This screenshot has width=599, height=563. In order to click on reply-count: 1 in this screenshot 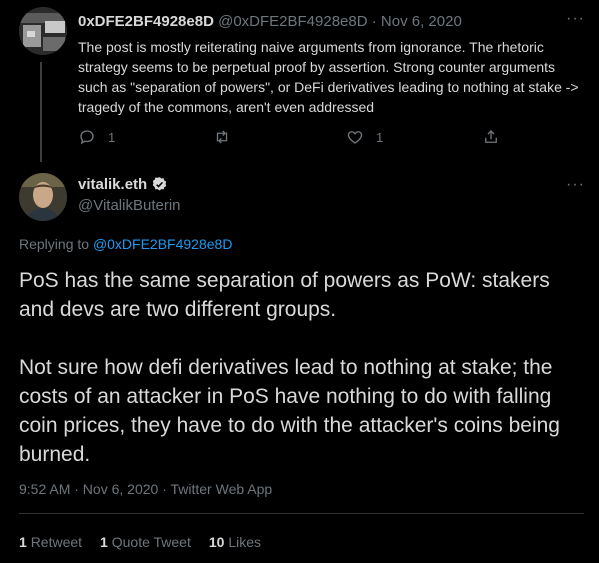, I will do `click(112, 137)`.